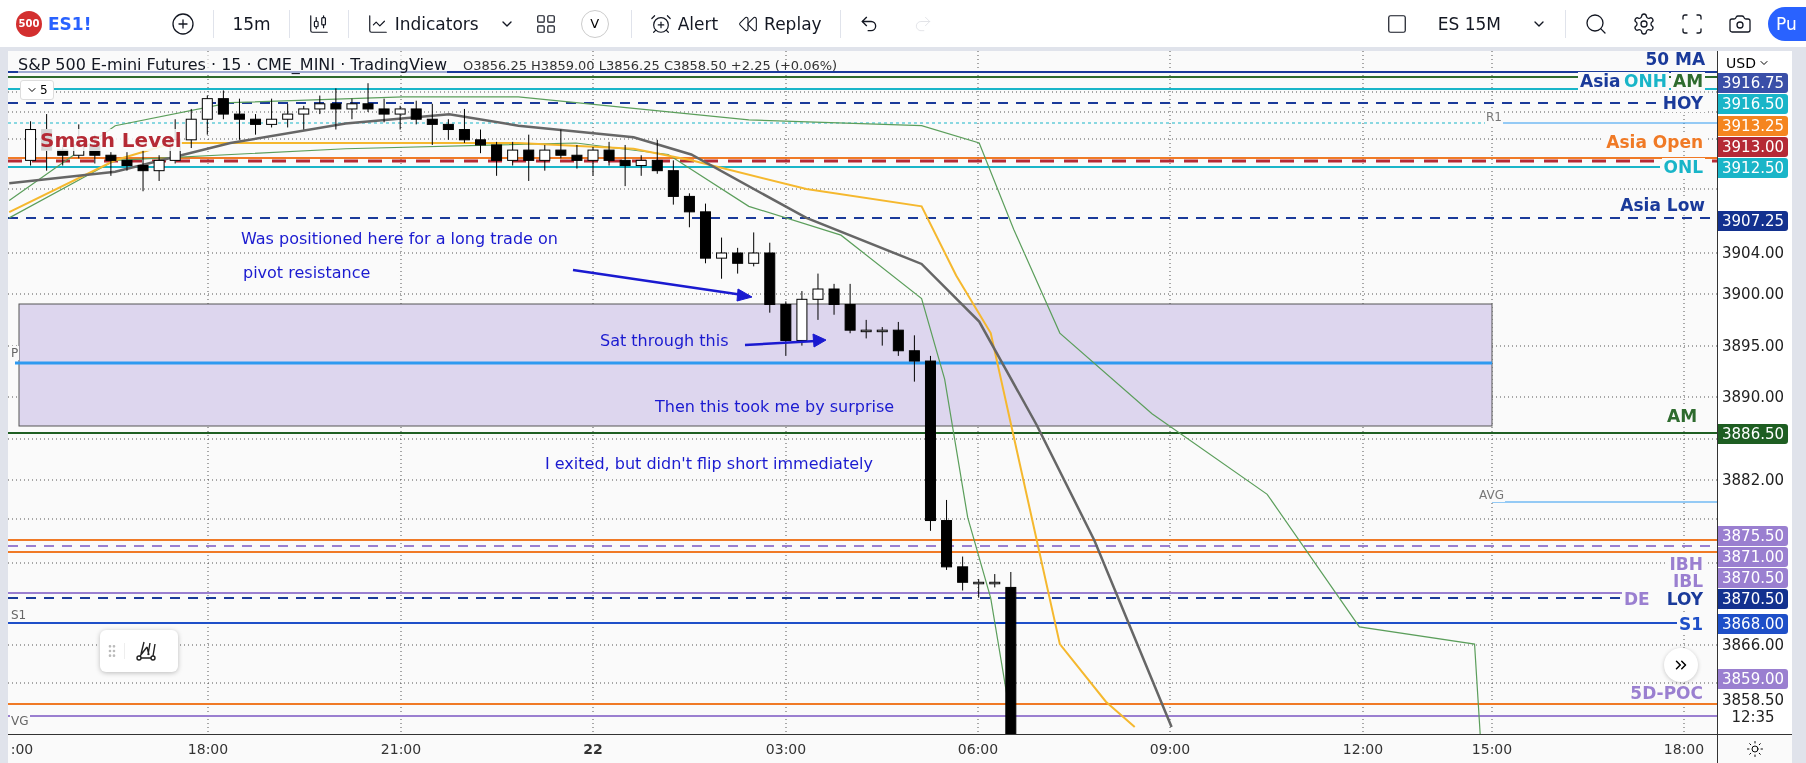  What do you see at coordinates (1753, 294) in the screenshot?
I see `price-tick: 3900.00` at bounding box center [1753, 294].